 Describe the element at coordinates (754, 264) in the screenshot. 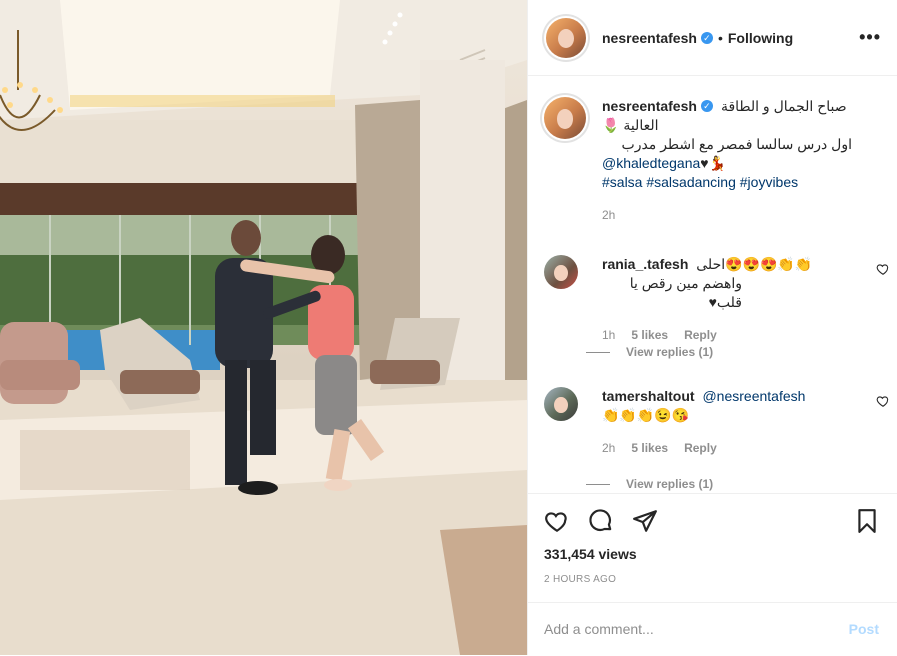

I see `comment-text-line1: احلى😍😍😍👏👏` at that location.